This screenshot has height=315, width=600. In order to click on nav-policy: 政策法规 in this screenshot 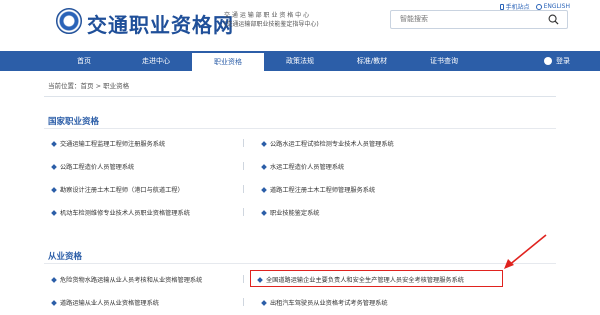, I will do `click(300, 61)`.